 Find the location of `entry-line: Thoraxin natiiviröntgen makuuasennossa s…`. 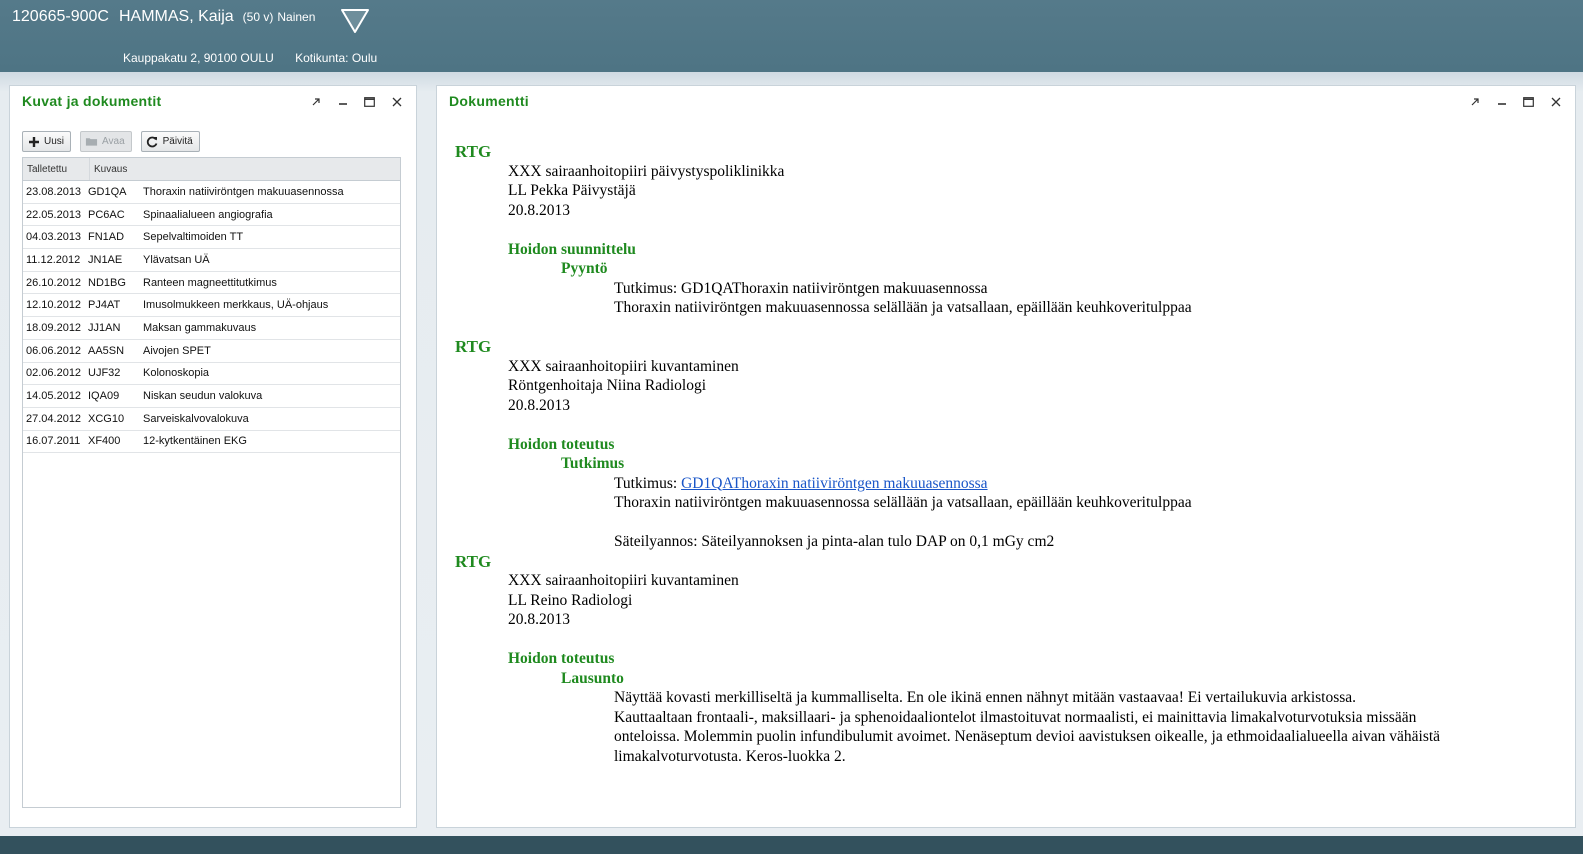

entry-line: Thoraxin natiiviröntgen makuuasennossa s… is located at coordinates (903, 502).